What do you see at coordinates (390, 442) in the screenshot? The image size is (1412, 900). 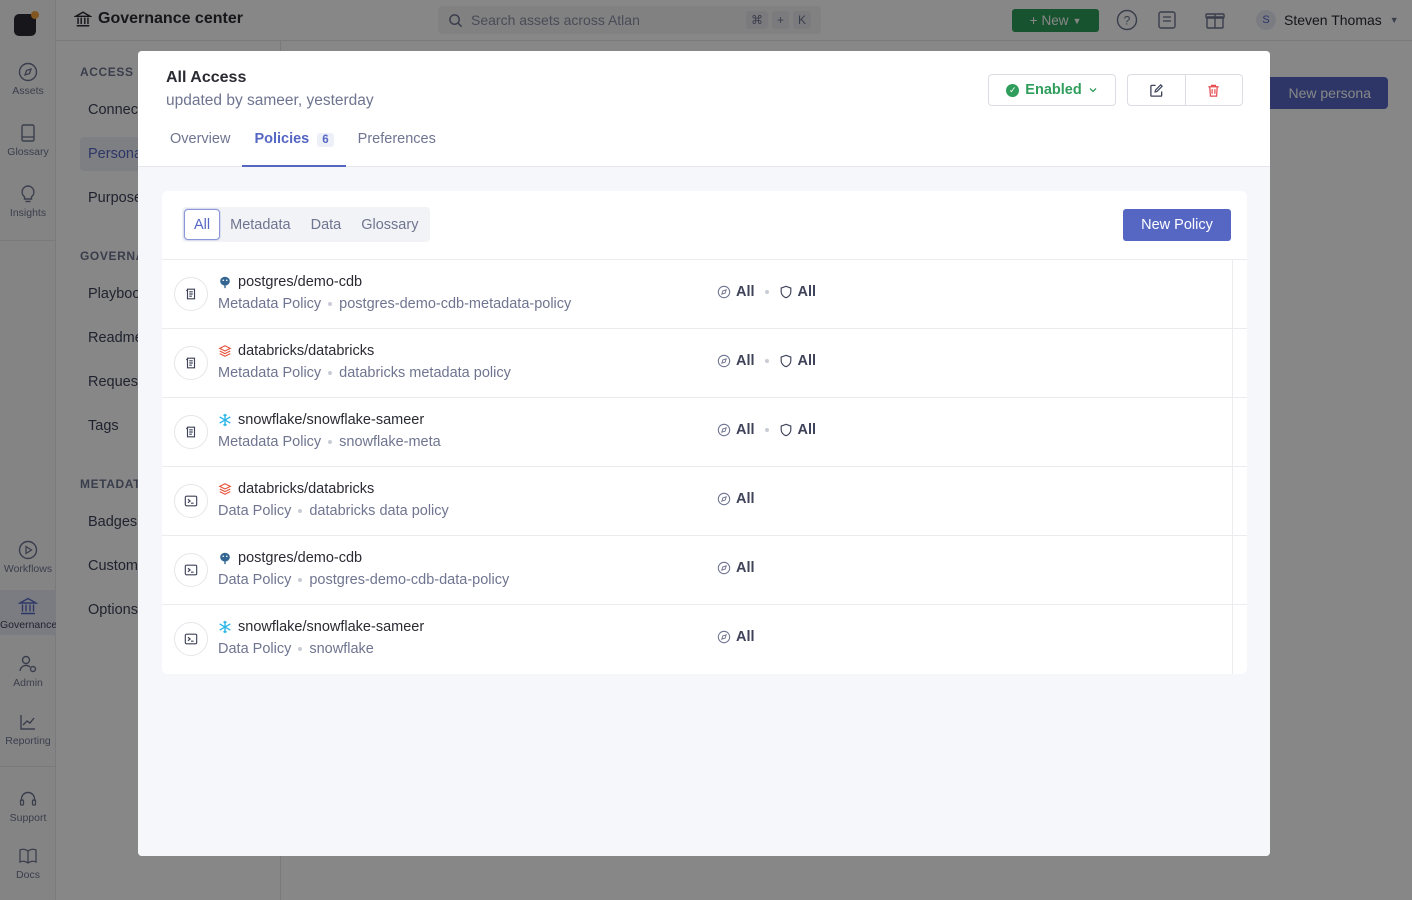 I see `policy-name: snowflake-meta` at bounding box center [390, 442].